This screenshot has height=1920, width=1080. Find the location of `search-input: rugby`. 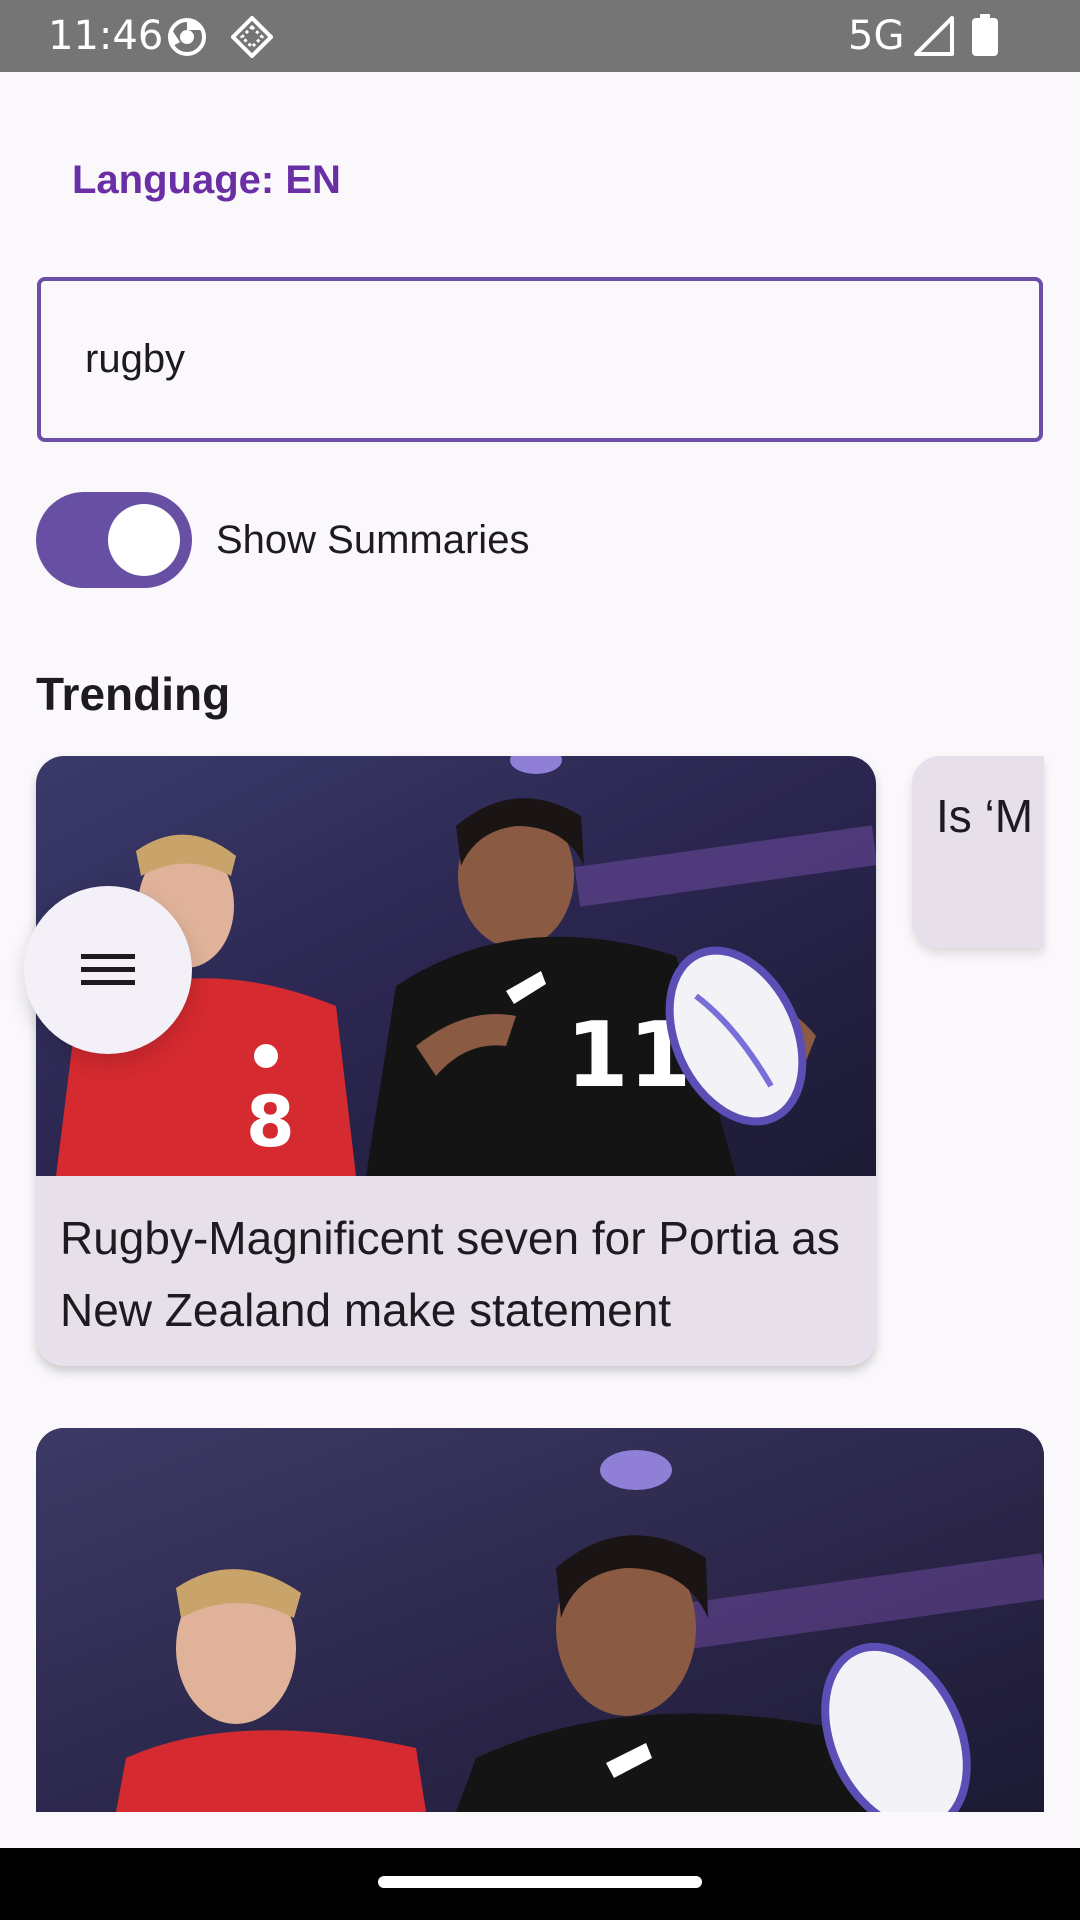

search-input: rugby is located at coordinates (540, 359).